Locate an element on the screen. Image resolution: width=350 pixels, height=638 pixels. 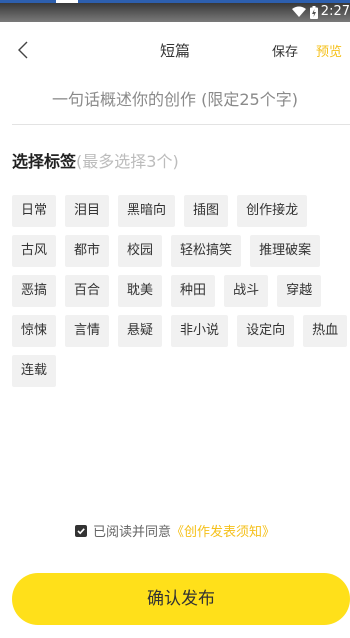
summary-input is located at coordinates (175, 99).